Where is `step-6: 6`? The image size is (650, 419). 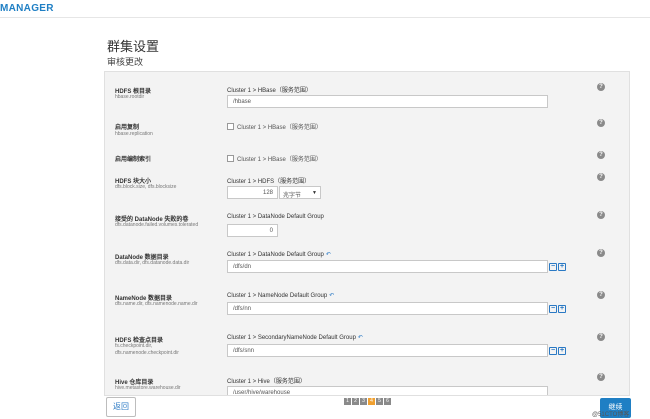
step-6: 6 is located at coordinates (387, 401).